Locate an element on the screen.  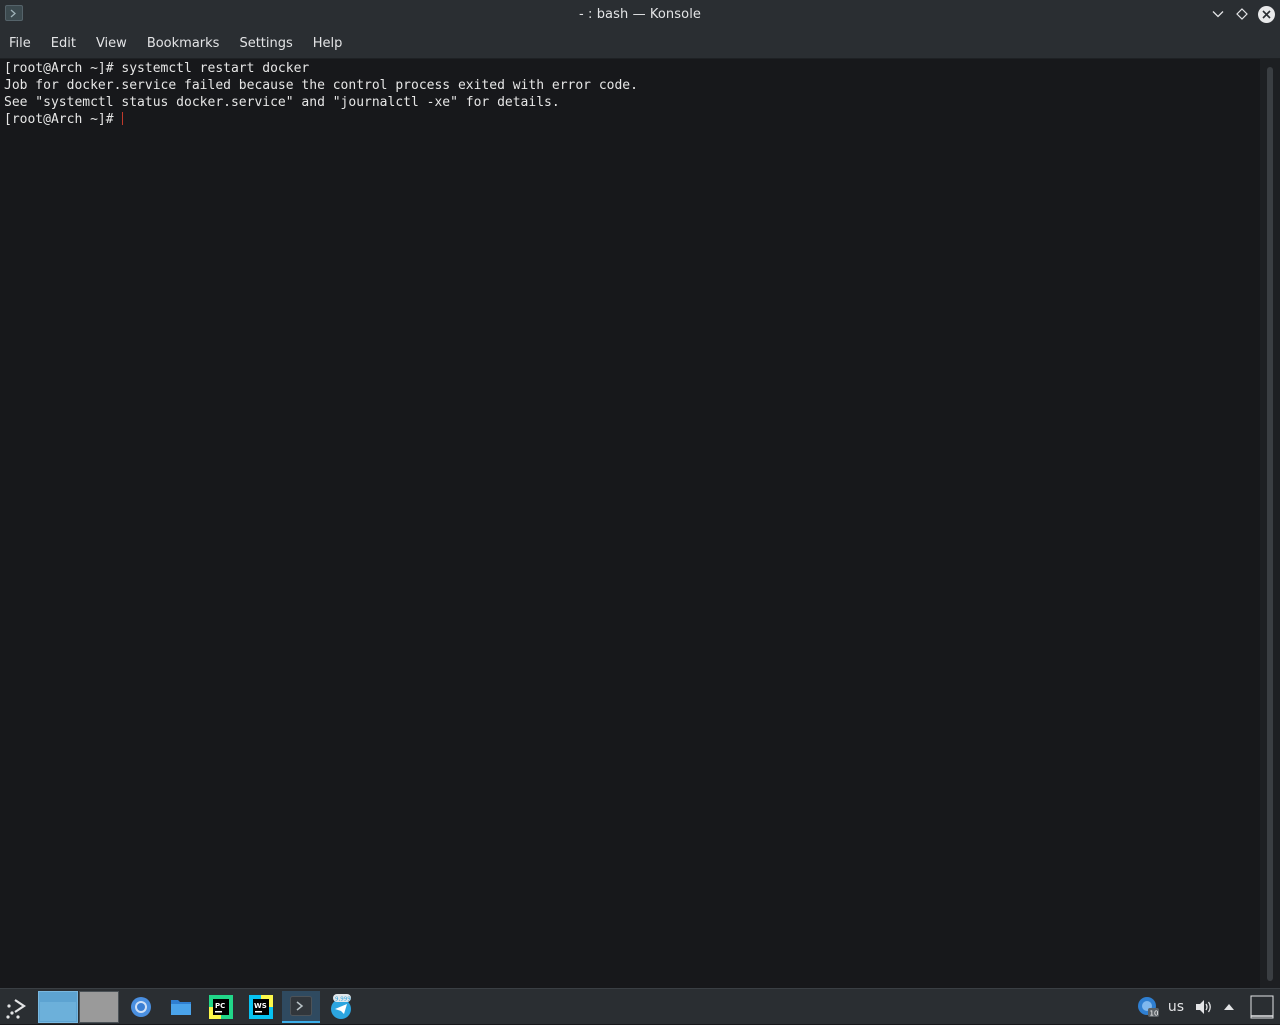
chrome-icon is located at coordinates (141, 1007).